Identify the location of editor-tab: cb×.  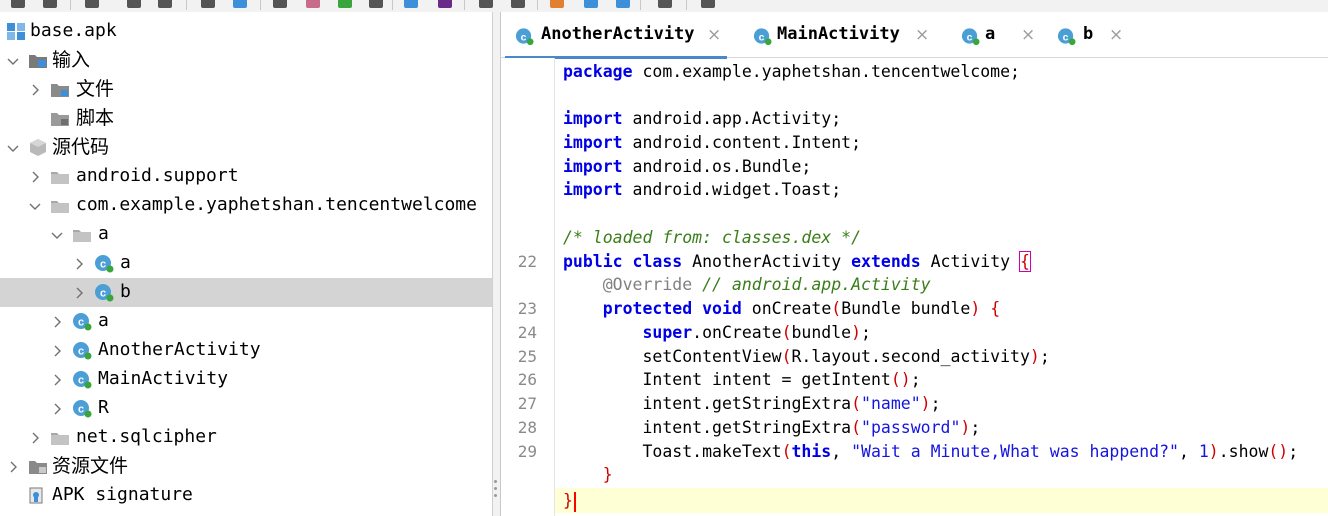
(1088, 35).